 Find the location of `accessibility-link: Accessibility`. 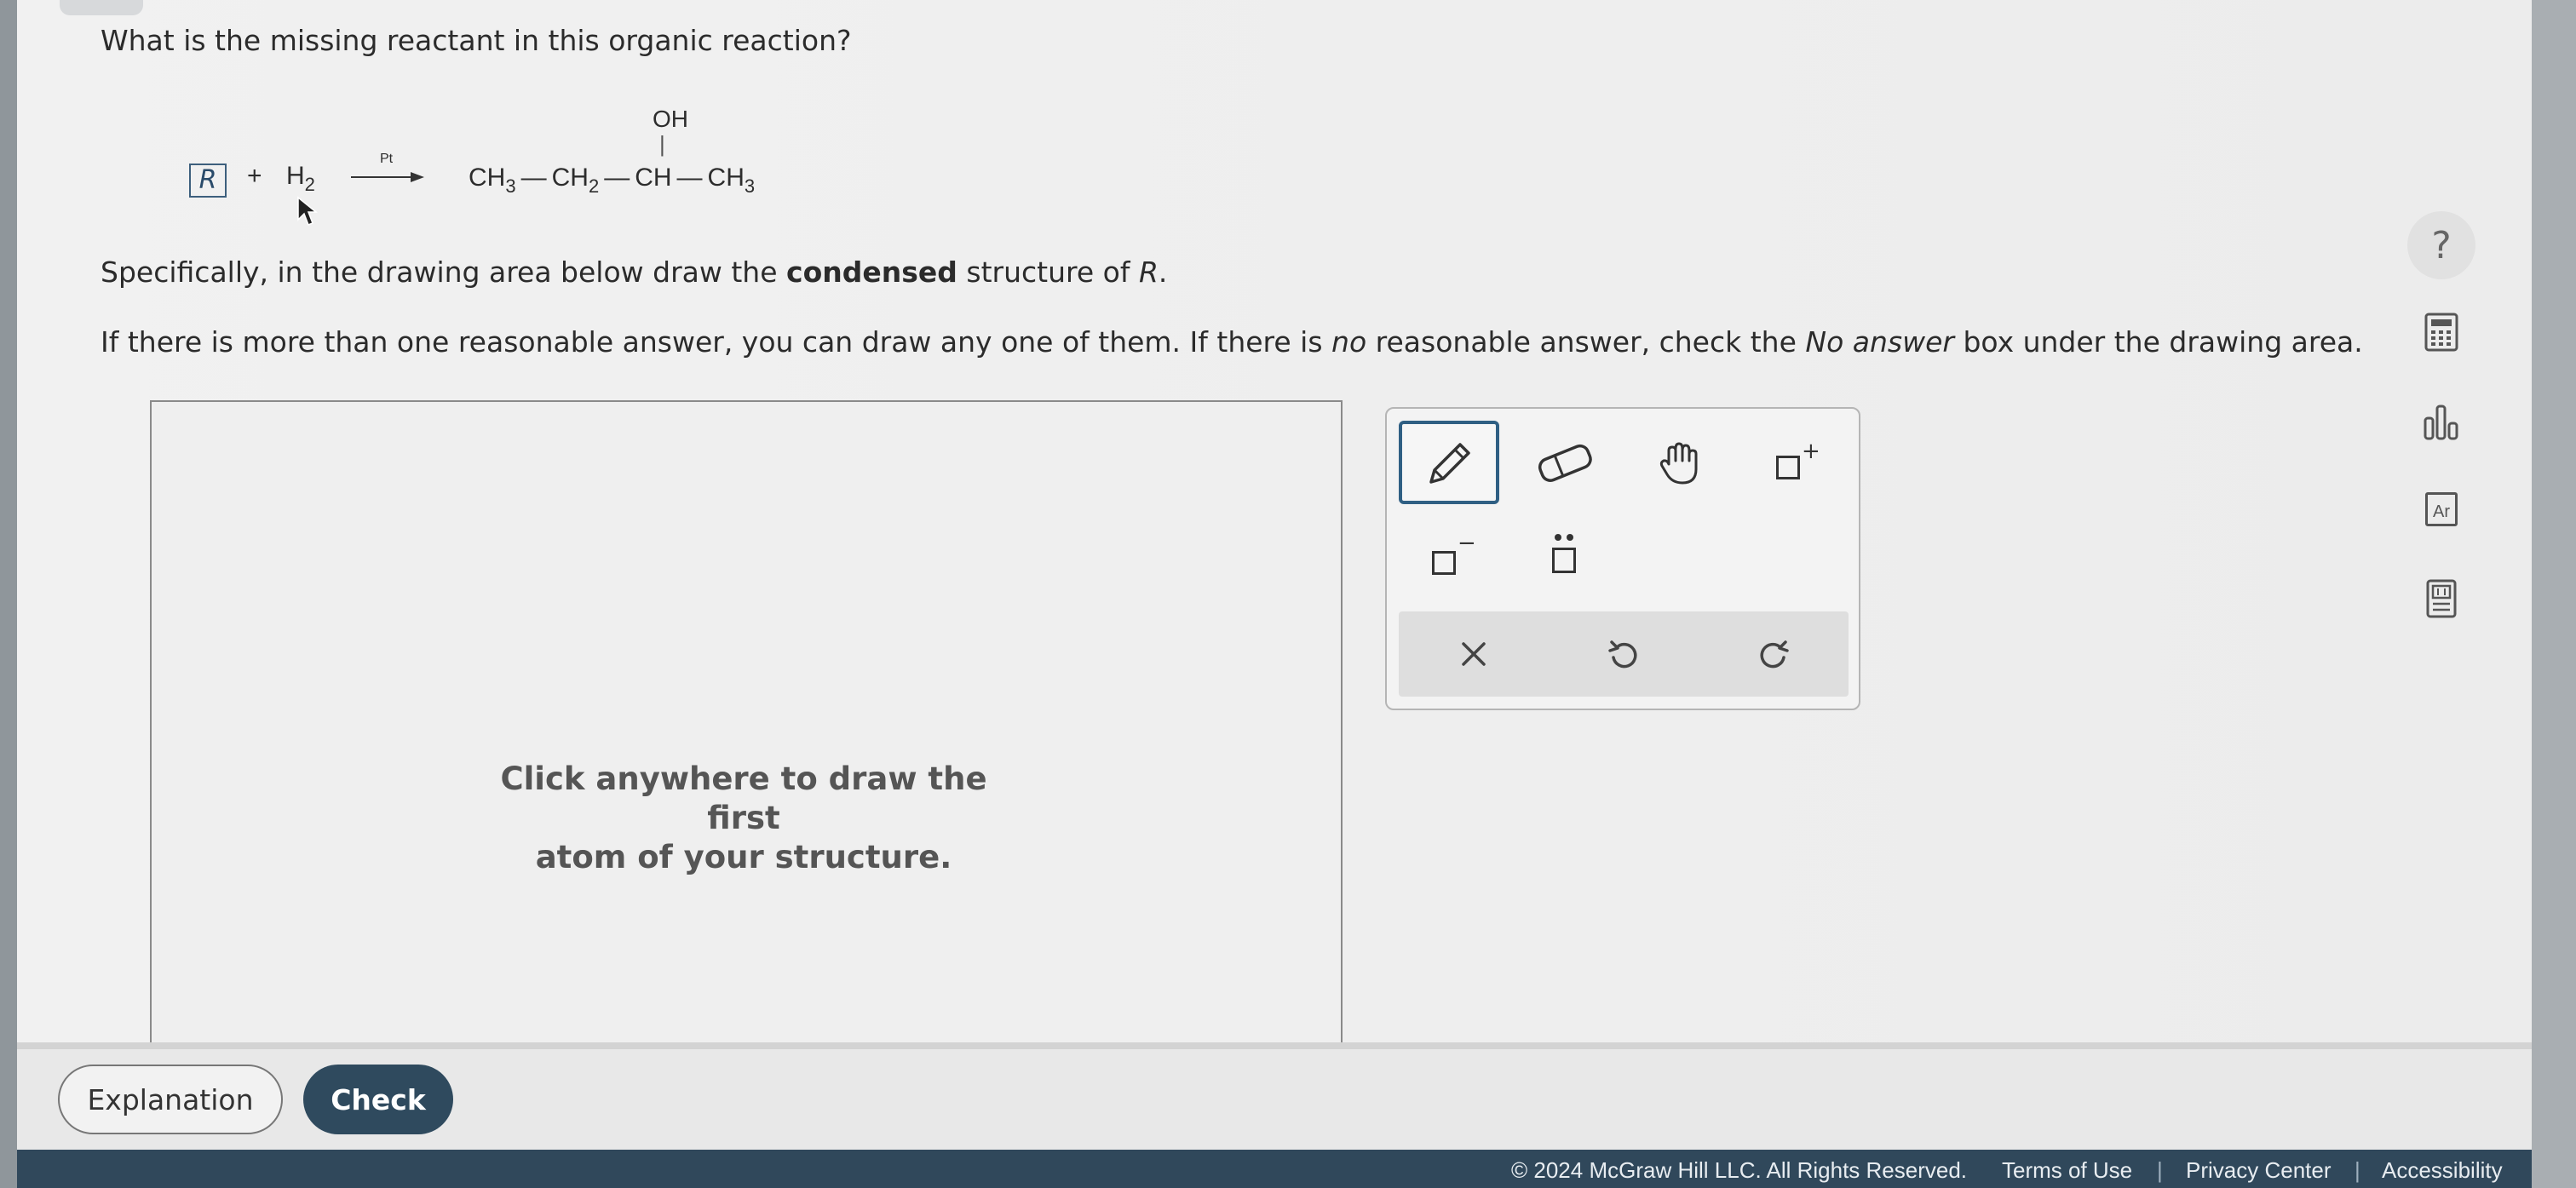

accessibility-link: Accessibility is located at coordinates (2443, 1170).